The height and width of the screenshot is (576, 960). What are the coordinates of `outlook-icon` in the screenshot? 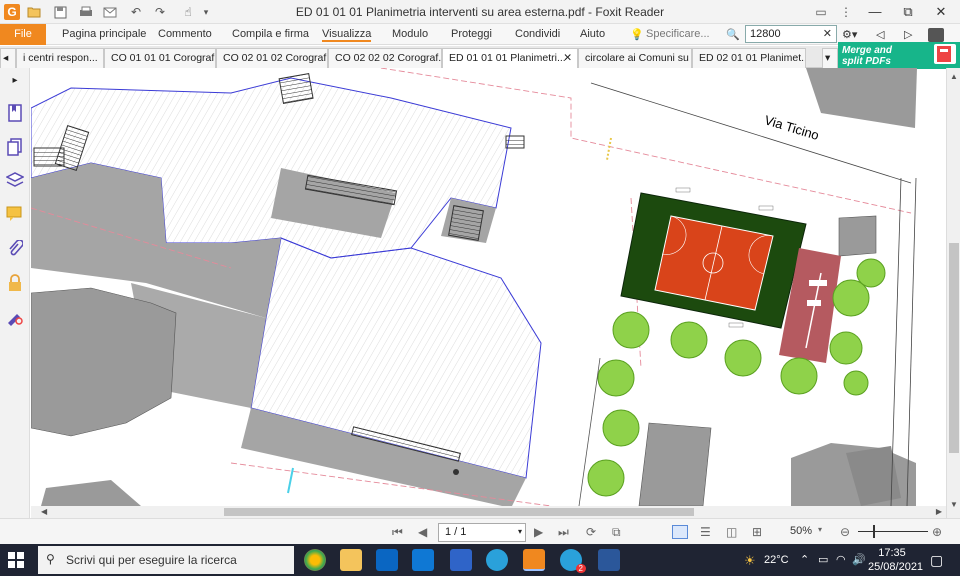 It's located at (461, 560).